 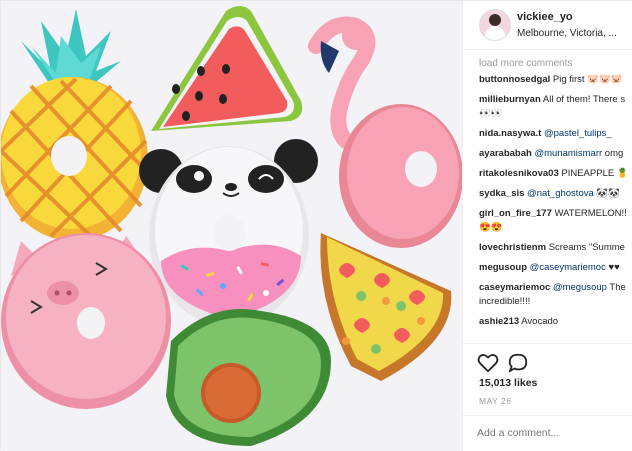 What do you see at coordinates (514, 79) in the screenshot?
I see `comment-username: buttonnosedgal` at bounding box center [514, 79].